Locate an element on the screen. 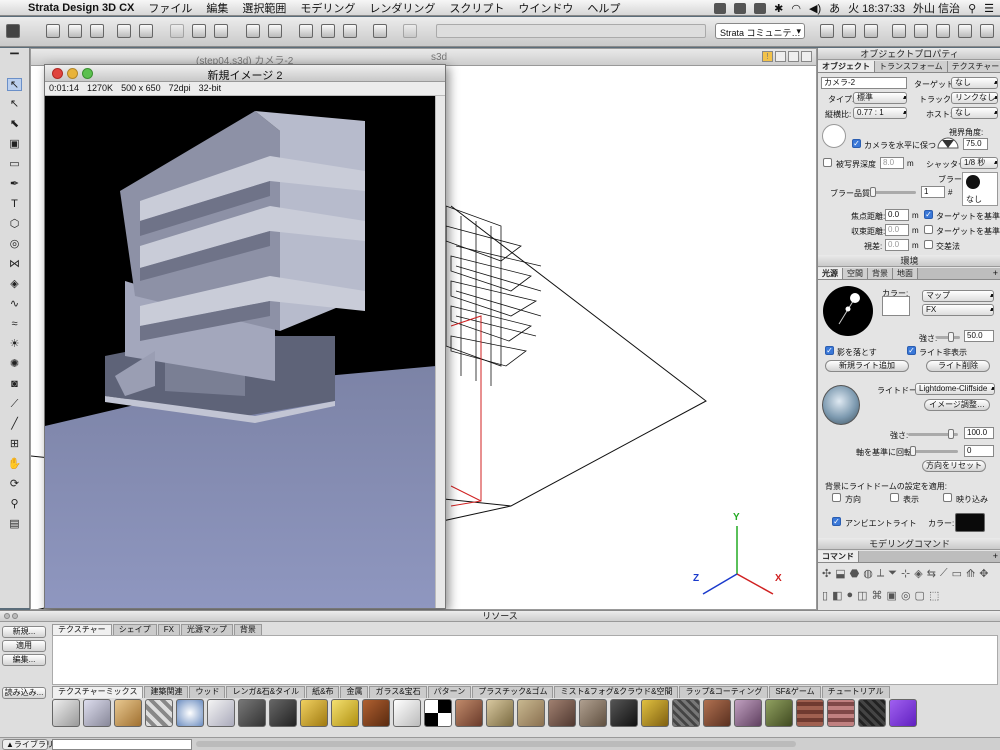 The width and height of the screenshot is (1000, 750). grid-icon: ⊞ is located at coordinates (14, 444).